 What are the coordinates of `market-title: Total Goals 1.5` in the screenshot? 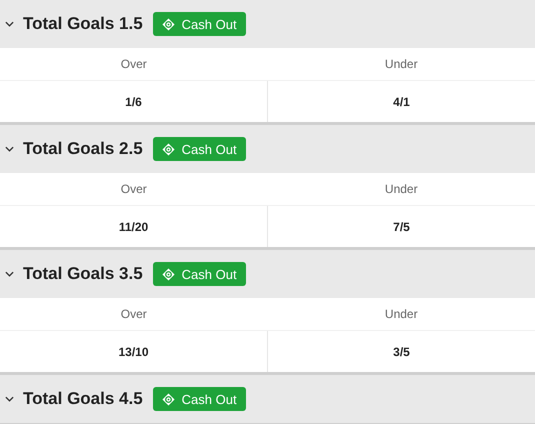 It's located at (83, 24).